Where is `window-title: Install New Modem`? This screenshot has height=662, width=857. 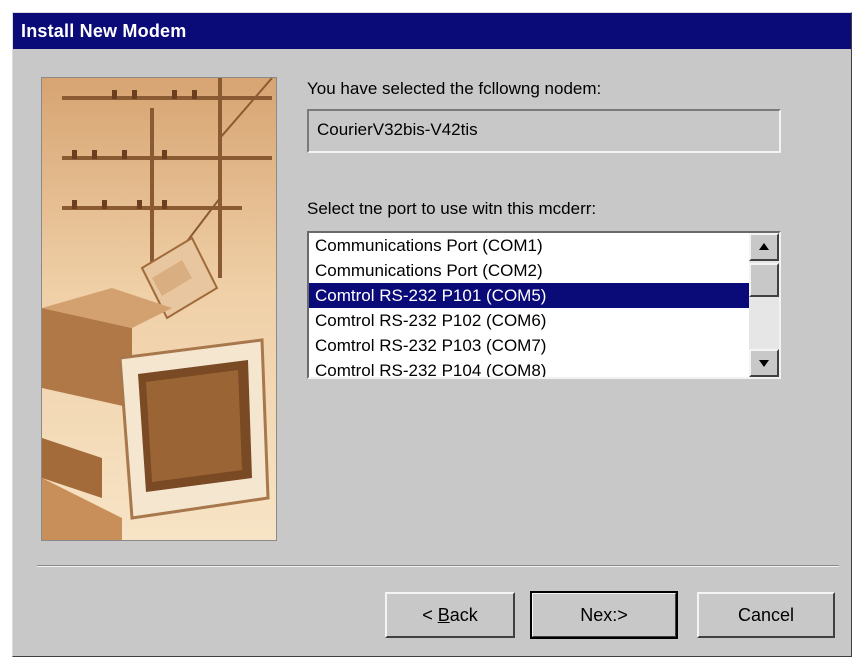 window-title: Install New Modem is located at coordinates (432, 31).